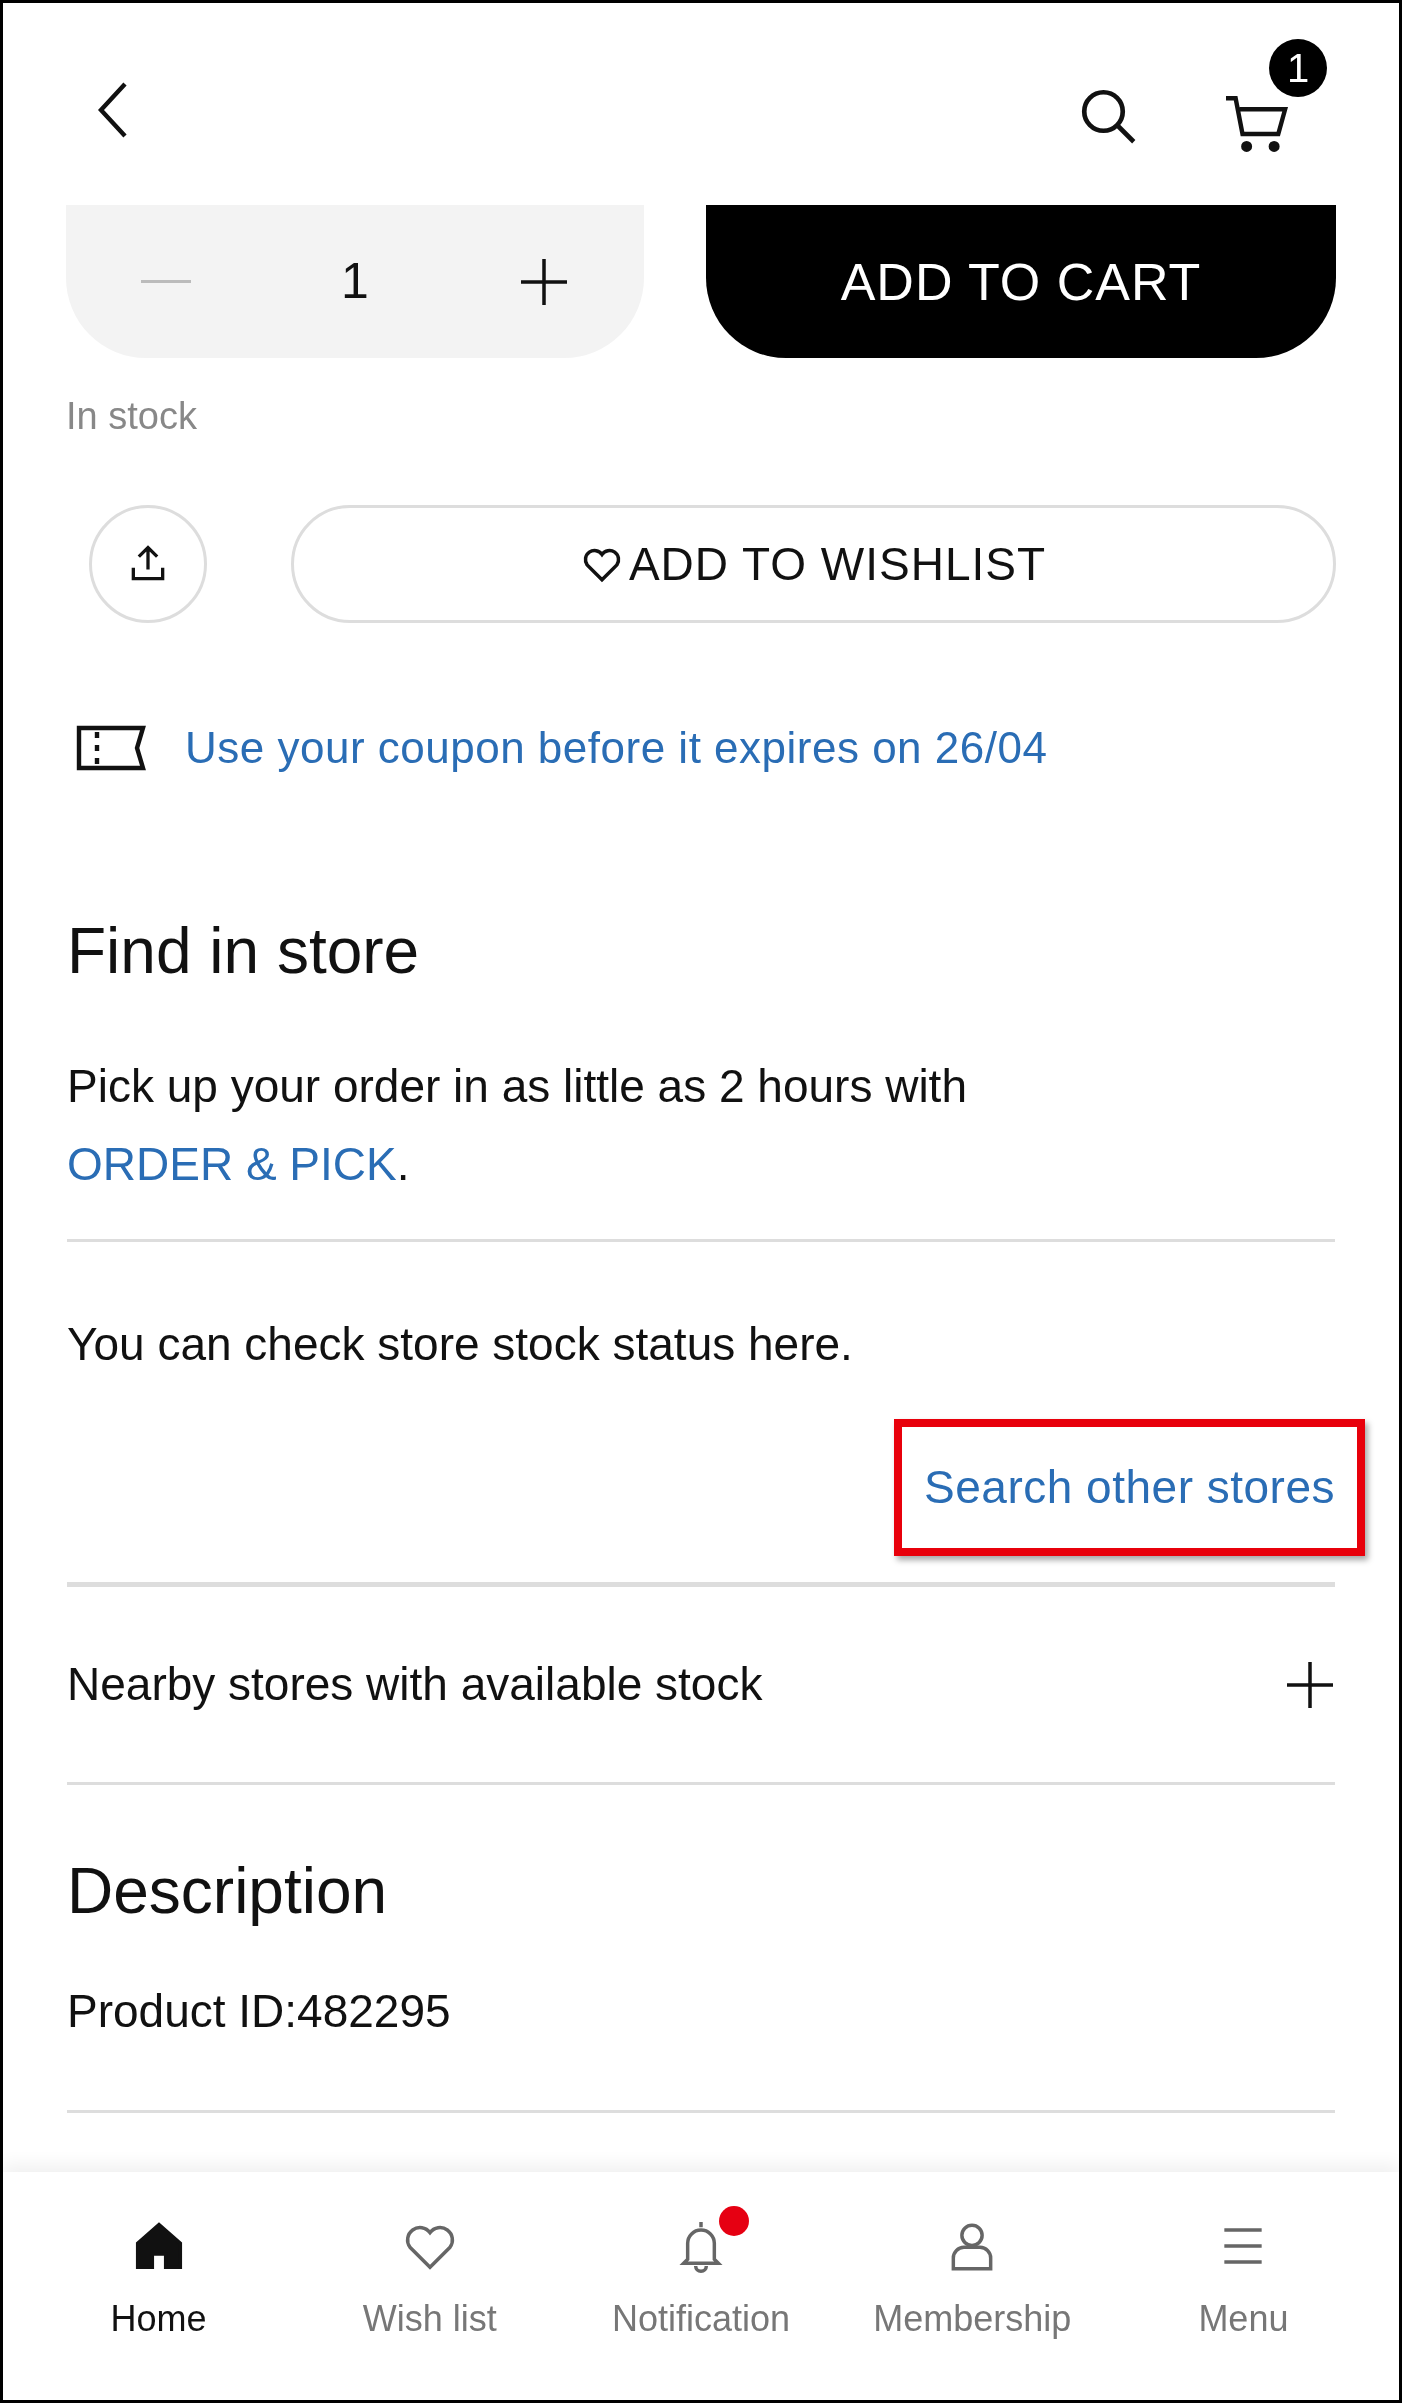  What do you see at coordinates (1021, 281) in the screenshot?
I see `add-to-cart-button: ADD TO CART` at bounding box center [1021, 281].